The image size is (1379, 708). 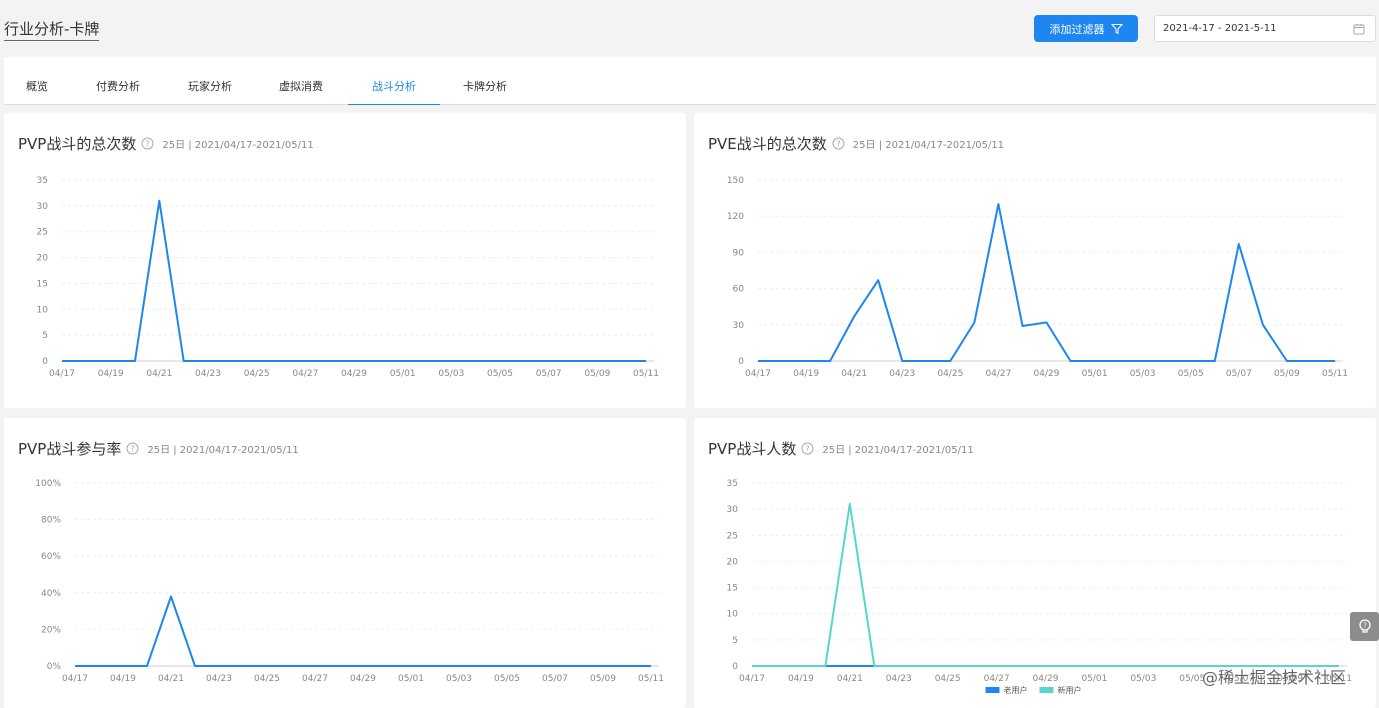 What do you see at coordinates (48, 484) in the screenshot?
I see `y-tick-label: 100%` at bounding box center [48, 484].